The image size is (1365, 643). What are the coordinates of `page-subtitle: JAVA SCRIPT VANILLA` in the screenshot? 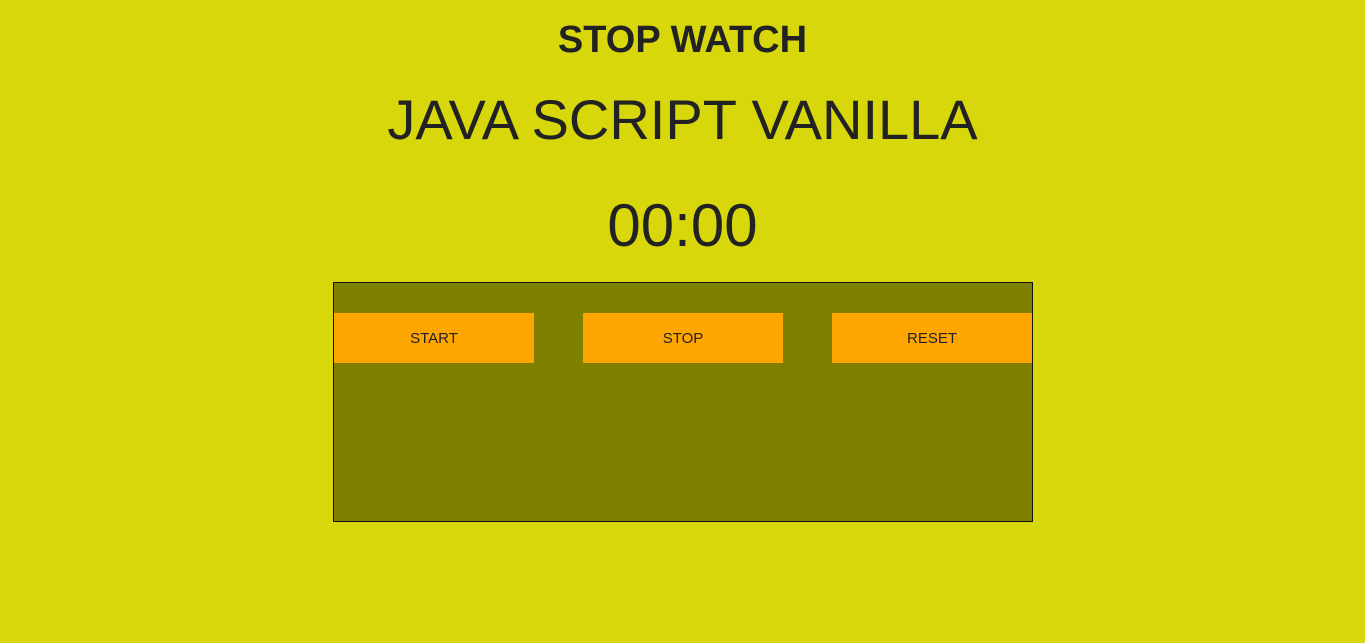 It's located at (682, 119).